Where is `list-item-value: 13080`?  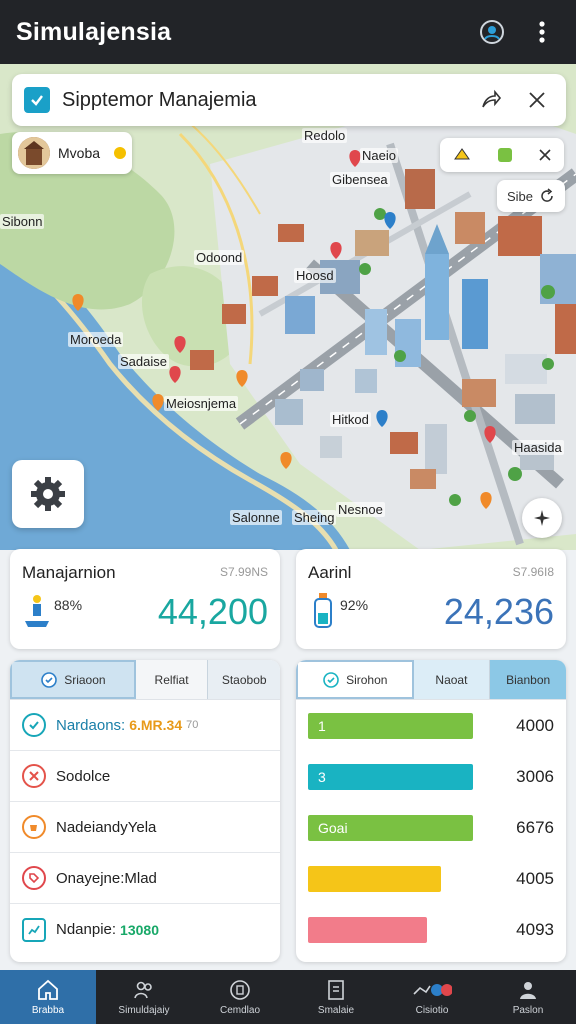 list-item-value: 13080 is located at coordinates (139, 929).